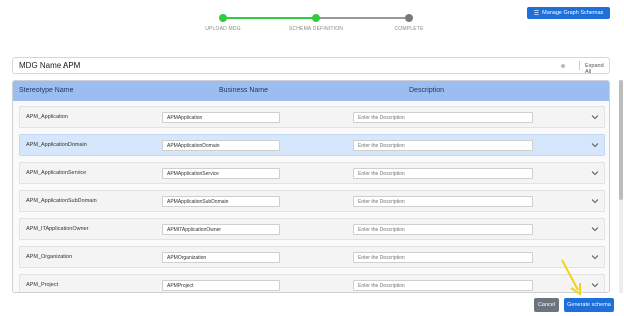  Describe the element at coordinates (312, 283) in the screenshot. I see `table-row: APM_Project` at that location.